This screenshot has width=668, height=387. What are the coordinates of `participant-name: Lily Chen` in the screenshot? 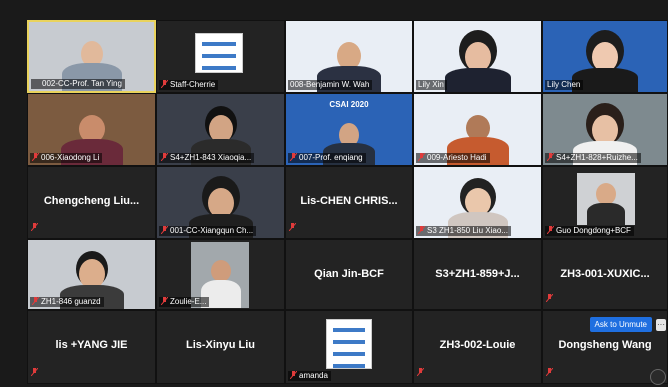 It's located at (564, 84).